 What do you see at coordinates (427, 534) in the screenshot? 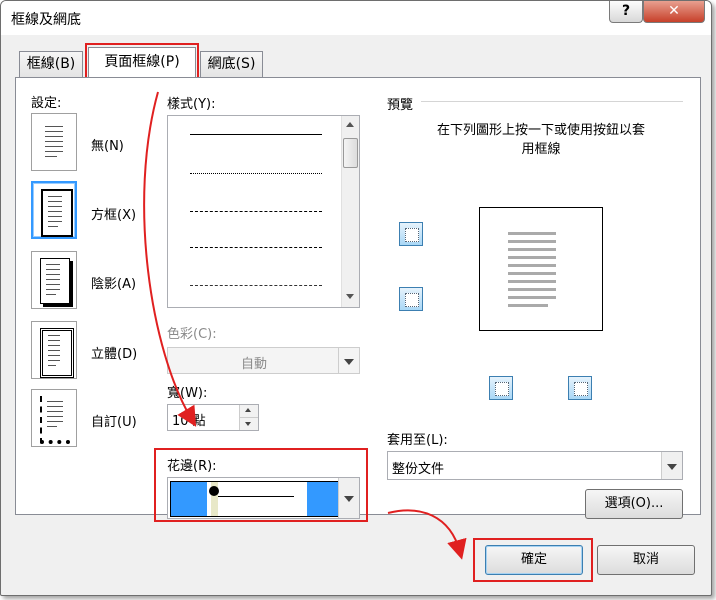
I see `arrow-art-to-ok` at bounding box center [427, 534].